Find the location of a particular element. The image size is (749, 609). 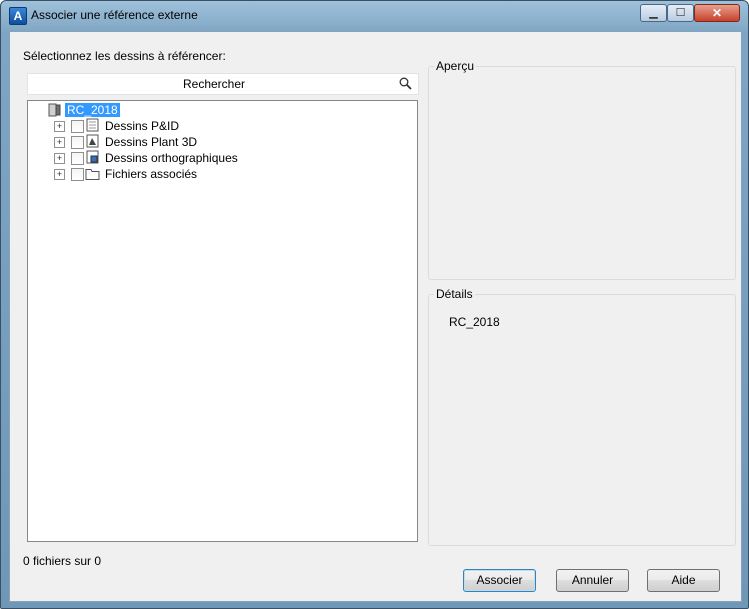

maximize-button: ☐ is located at coordinates (680, 13).